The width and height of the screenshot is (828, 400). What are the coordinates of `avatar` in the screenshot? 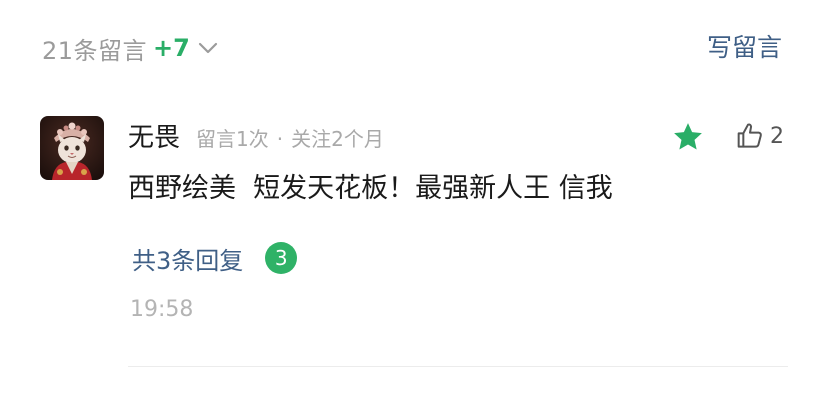 It's located at (72, 148).